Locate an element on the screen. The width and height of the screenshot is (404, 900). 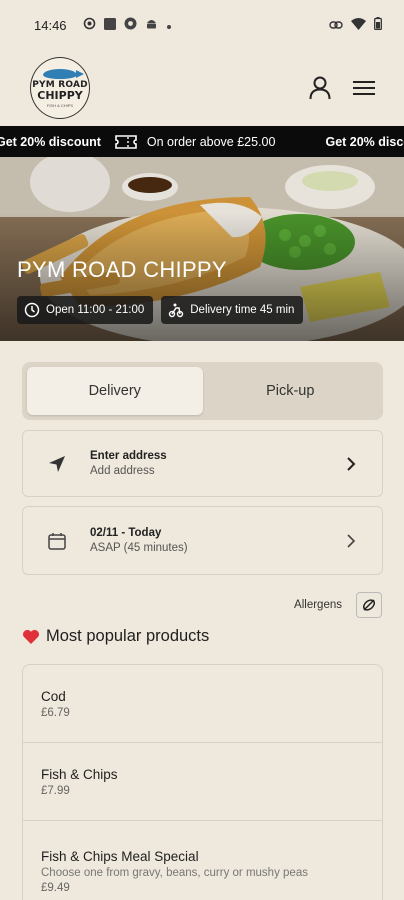
allergen-icon is located at coordinates (369, 605).